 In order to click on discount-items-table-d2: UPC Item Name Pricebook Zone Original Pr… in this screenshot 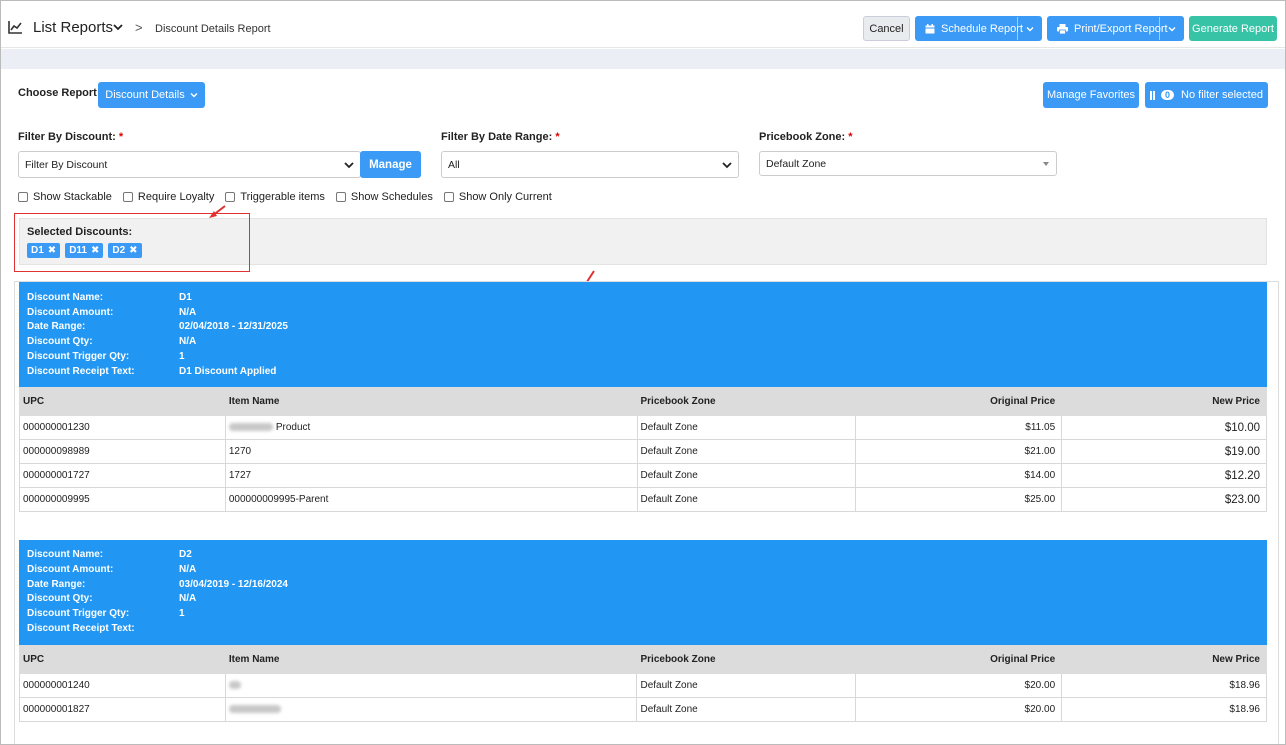, I will do `click(643, 683)`.